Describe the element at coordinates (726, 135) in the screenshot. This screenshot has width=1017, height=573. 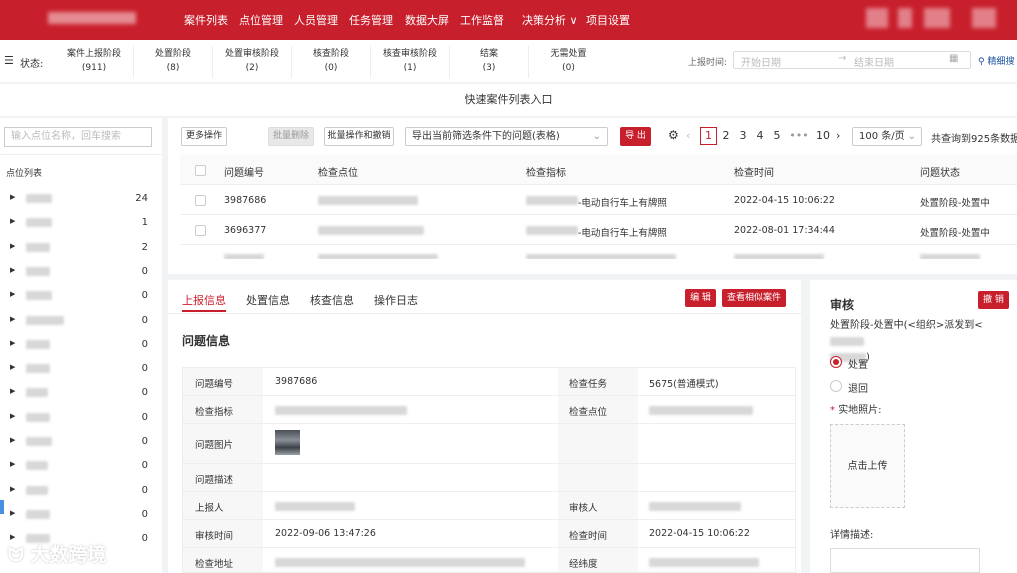
I see `page-2: 2` at that location.